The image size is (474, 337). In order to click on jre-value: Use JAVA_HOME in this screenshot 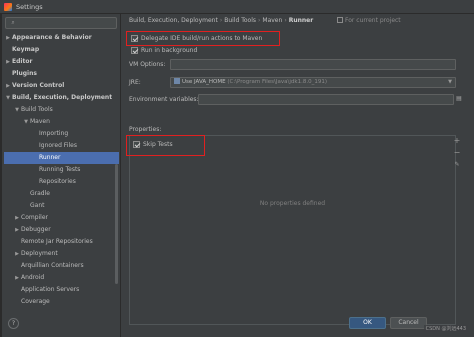, I will do `click(204, 82)`.